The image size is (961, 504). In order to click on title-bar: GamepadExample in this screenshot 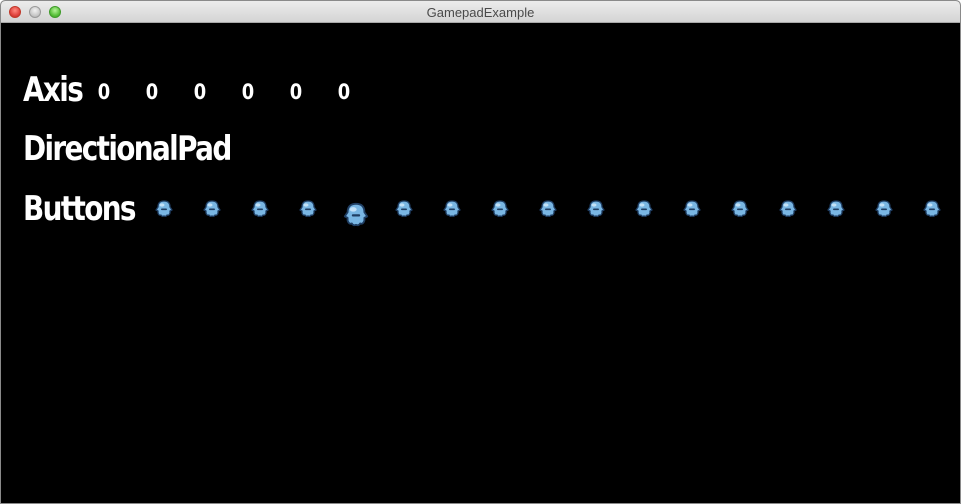, I will do `click(480, 12)`.